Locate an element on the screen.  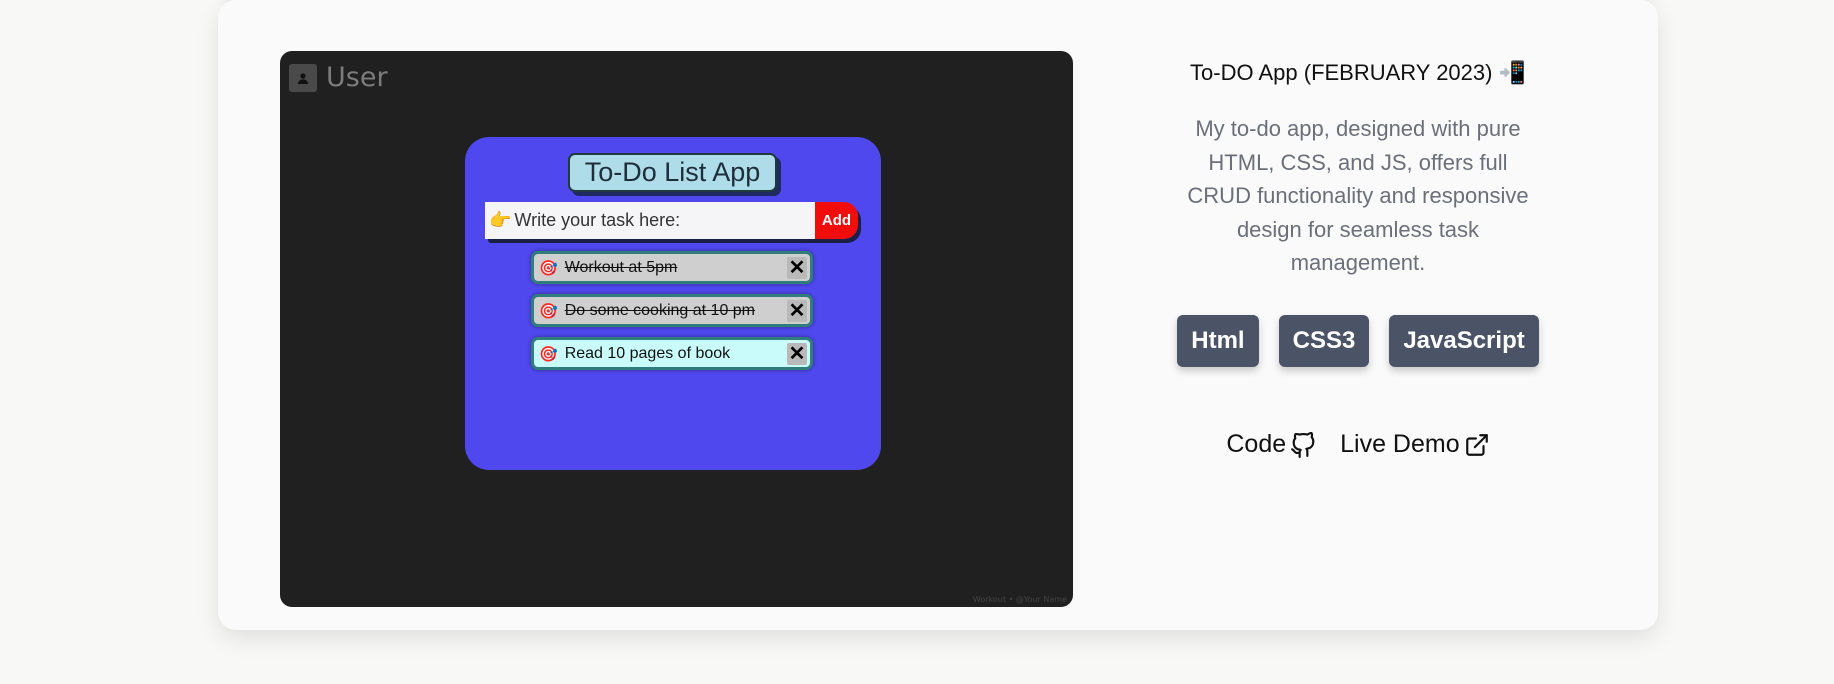
github-icon is located at coordinates (1303, 444).